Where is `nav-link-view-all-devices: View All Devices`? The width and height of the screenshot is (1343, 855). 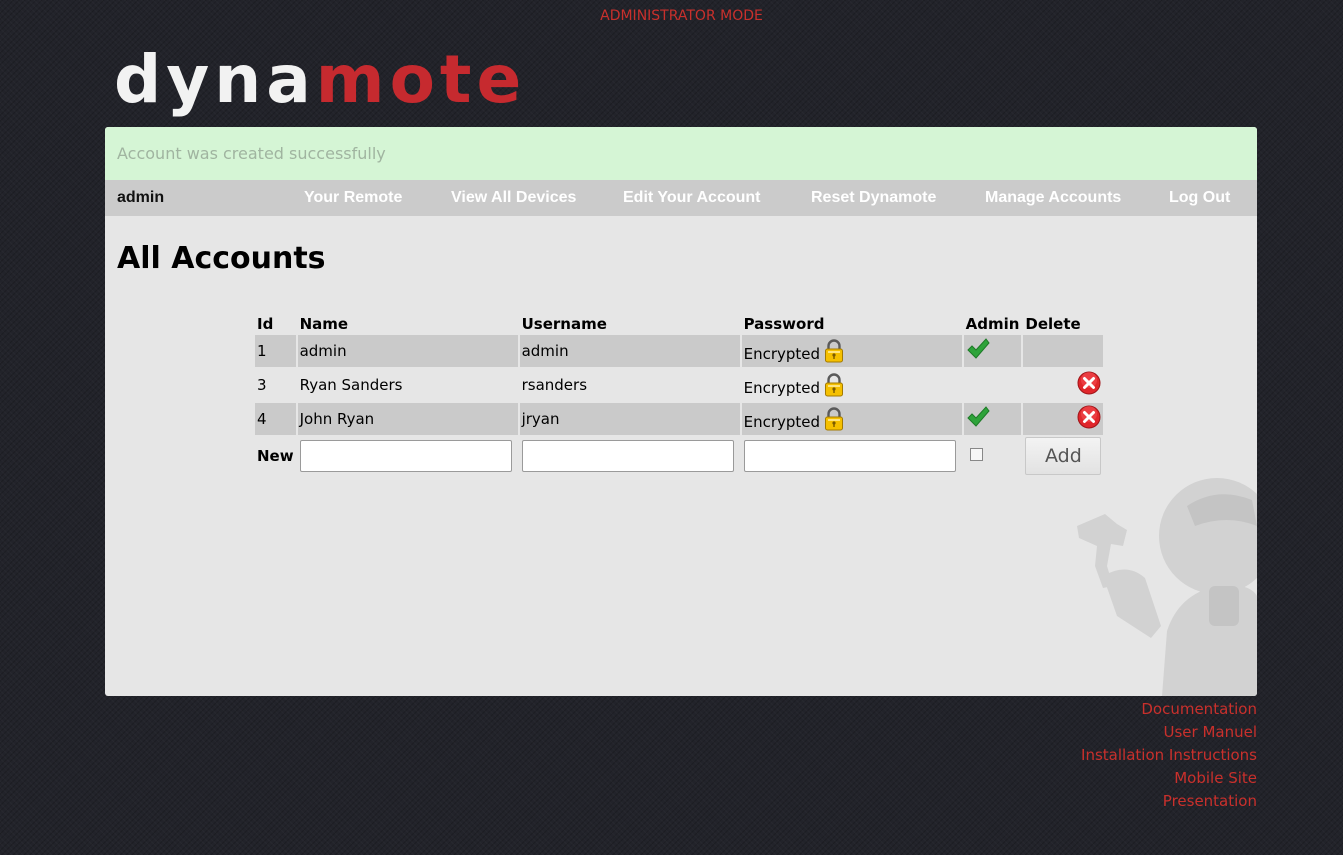
nav-link-view-all-devices: View All Devices is located at coordinates (513, 198).